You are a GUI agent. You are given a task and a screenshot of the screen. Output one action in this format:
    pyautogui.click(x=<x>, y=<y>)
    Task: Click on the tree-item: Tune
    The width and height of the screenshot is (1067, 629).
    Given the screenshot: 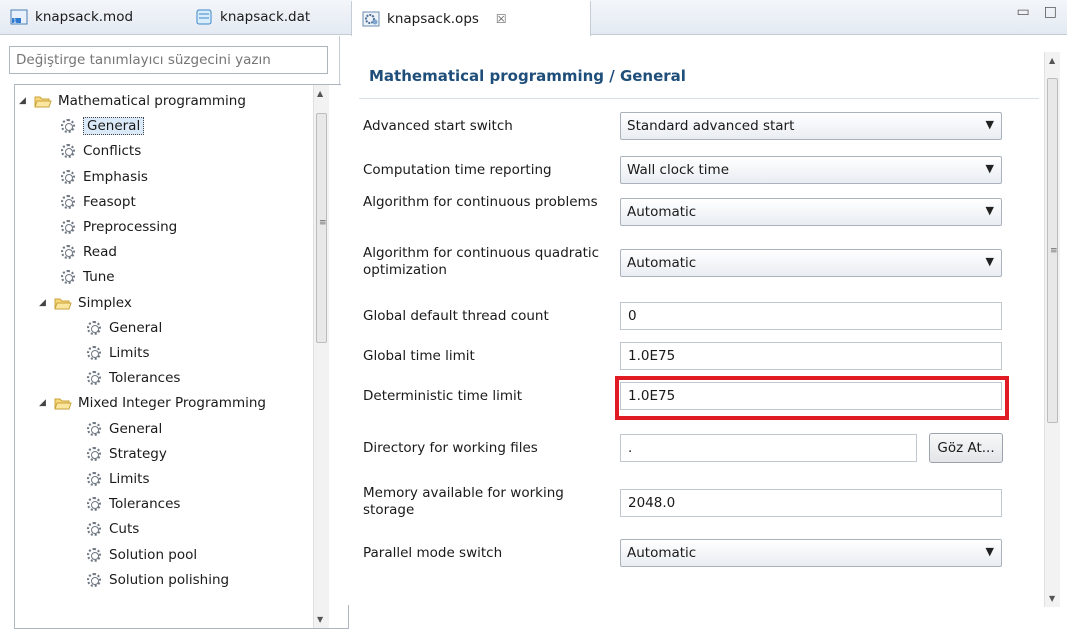 What is the action you would take?
    pyautogui.click(x=88, y=277)
    